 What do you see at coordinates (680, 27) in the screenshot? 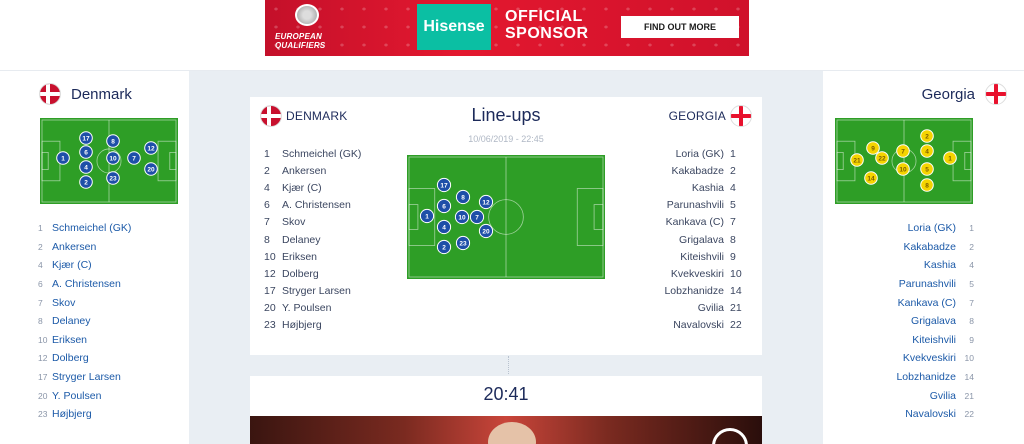
I see `find-out-more-button: FIND OUT MORE` at bounding box center [680, 27].